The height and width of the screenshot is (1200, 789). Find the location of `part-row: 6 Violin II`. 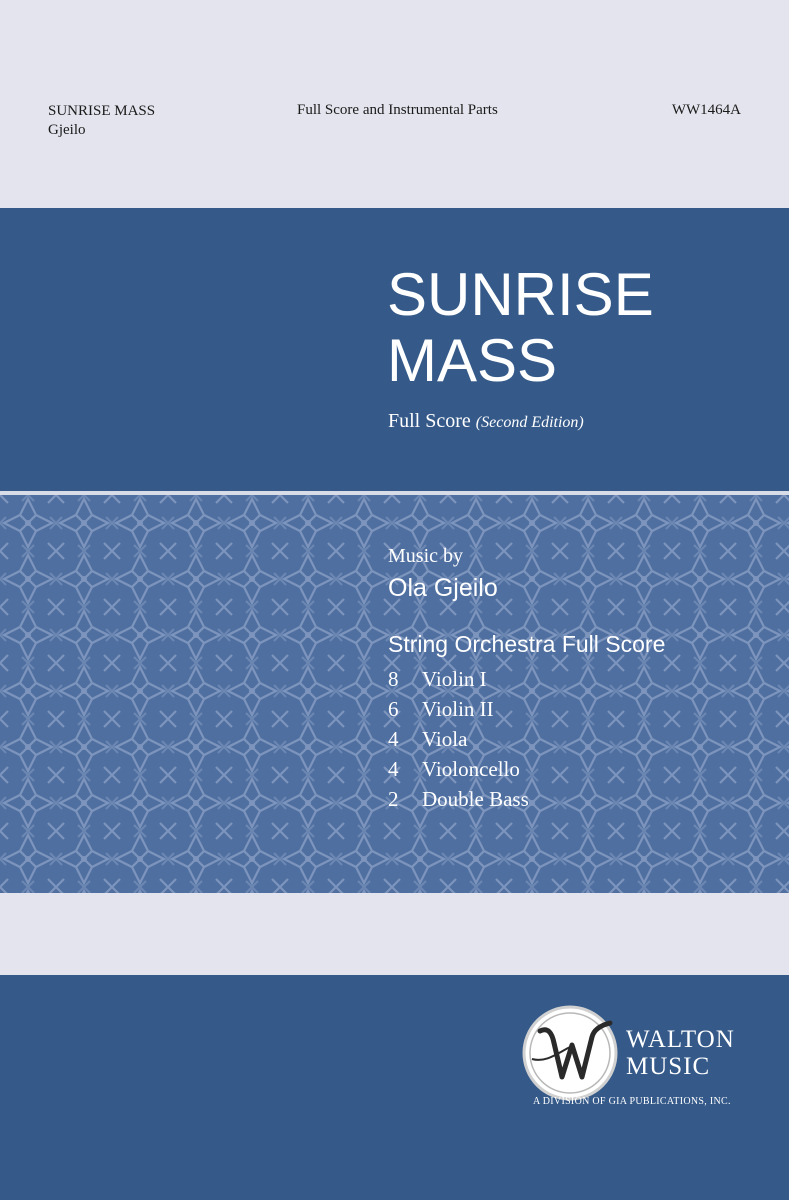

part-row: 6 Violin II is located at coordinates (526, 709).